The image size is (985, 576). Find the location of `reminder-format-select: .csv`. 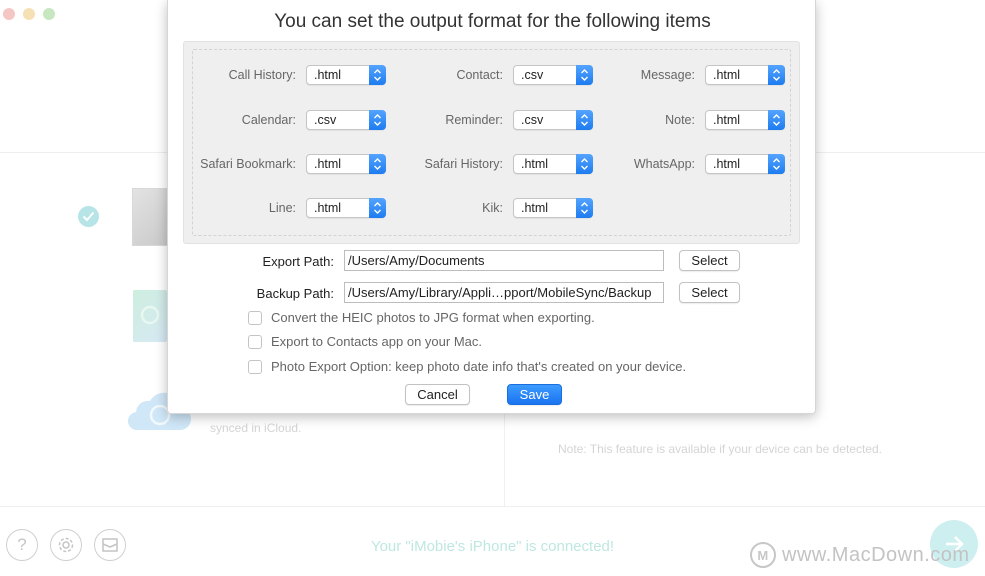

reminder-format-select: .csv is located at coordinates (553, 120).